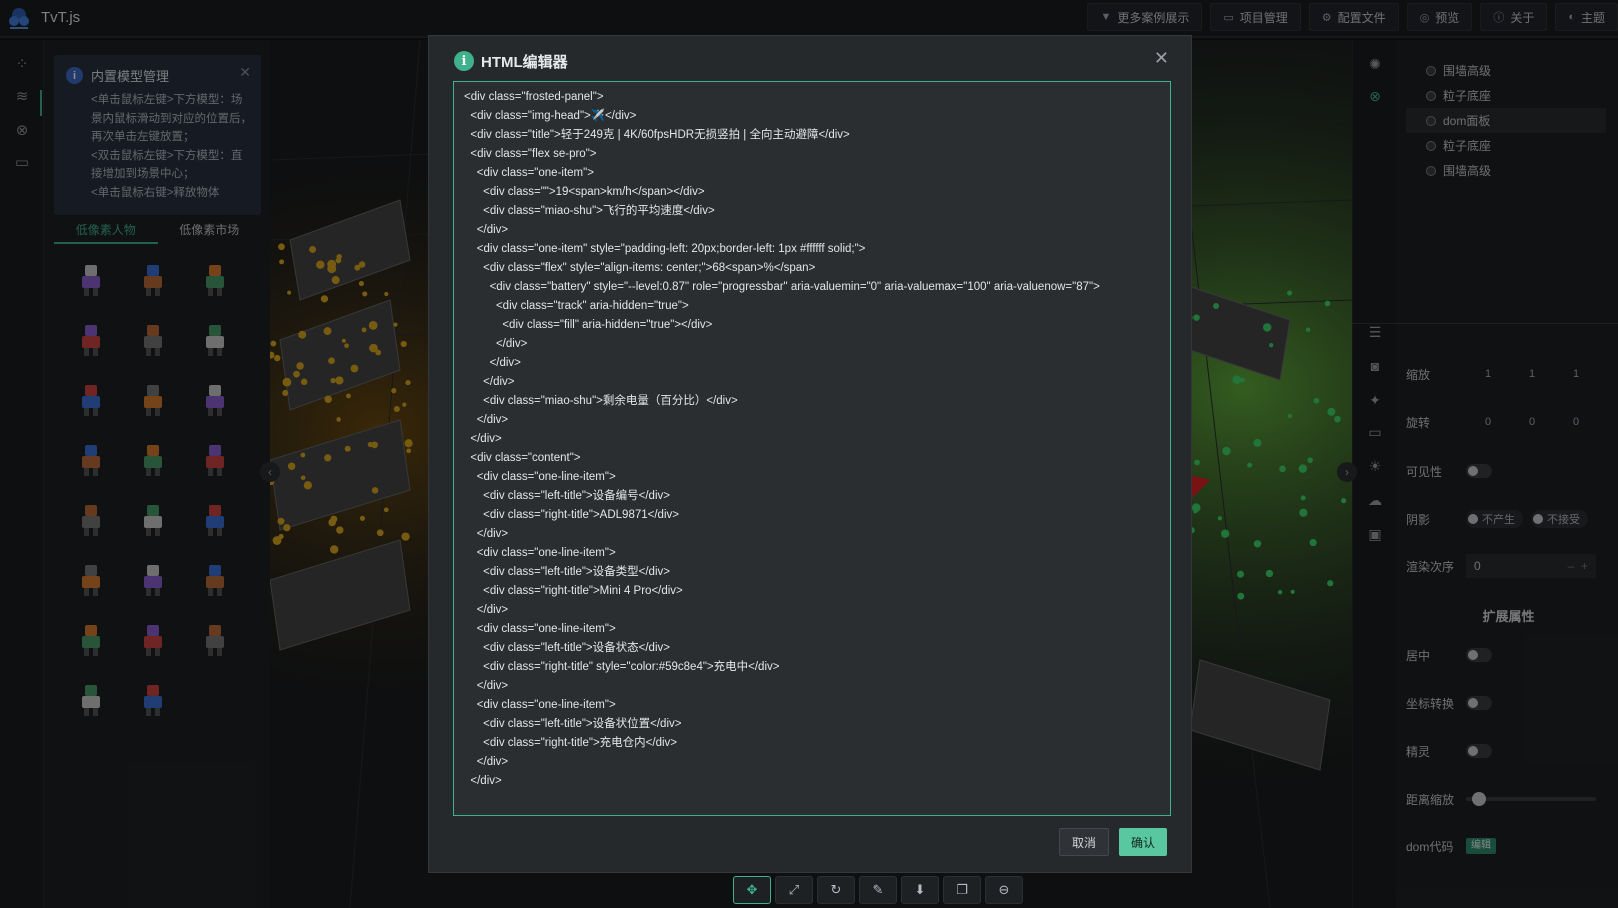 The height and width of the screenshot is (908, 1618). Describe the element at coordinates (550, 116) in the screenshot. I see `code-line: <div class="img-head">✈️</div>` at that location.